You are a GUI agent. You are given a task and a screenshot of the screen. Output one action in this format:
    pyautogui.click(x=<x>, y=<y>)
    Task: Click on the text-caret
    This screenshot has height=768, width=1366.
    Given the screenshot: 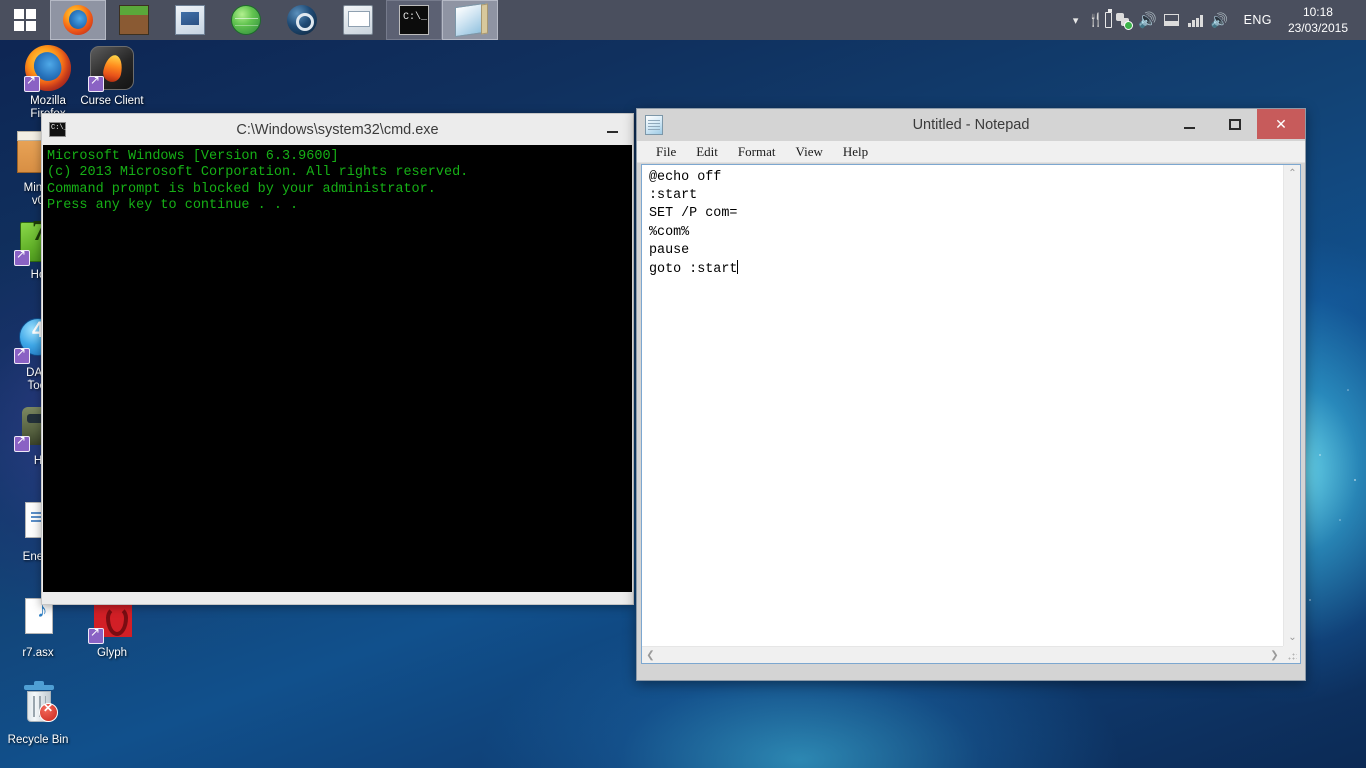 What is the action you would take?
    pyautogui.click(x=738, y=267)
    